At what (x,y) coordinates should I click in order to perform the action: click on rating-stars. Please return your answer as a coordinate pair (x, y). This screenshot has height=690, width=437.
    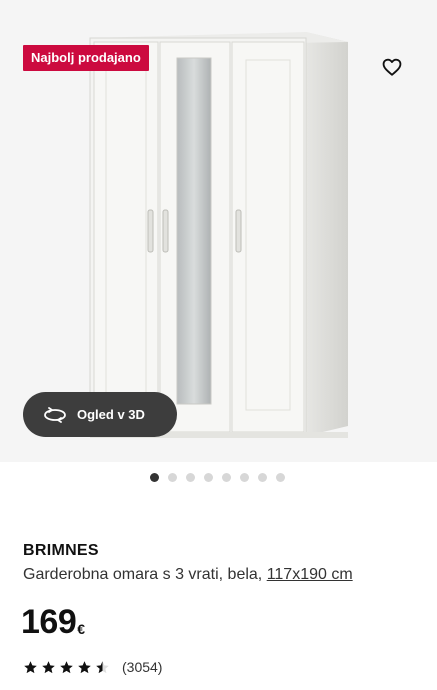
    Looking at the image, I should click on (66, 667).